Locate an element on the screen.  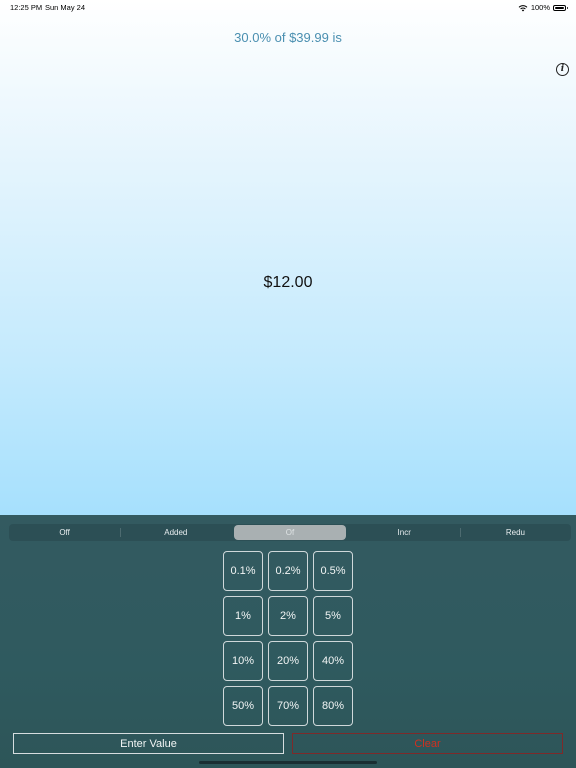
percent-key: 5% is located at coordinates (333, 616).